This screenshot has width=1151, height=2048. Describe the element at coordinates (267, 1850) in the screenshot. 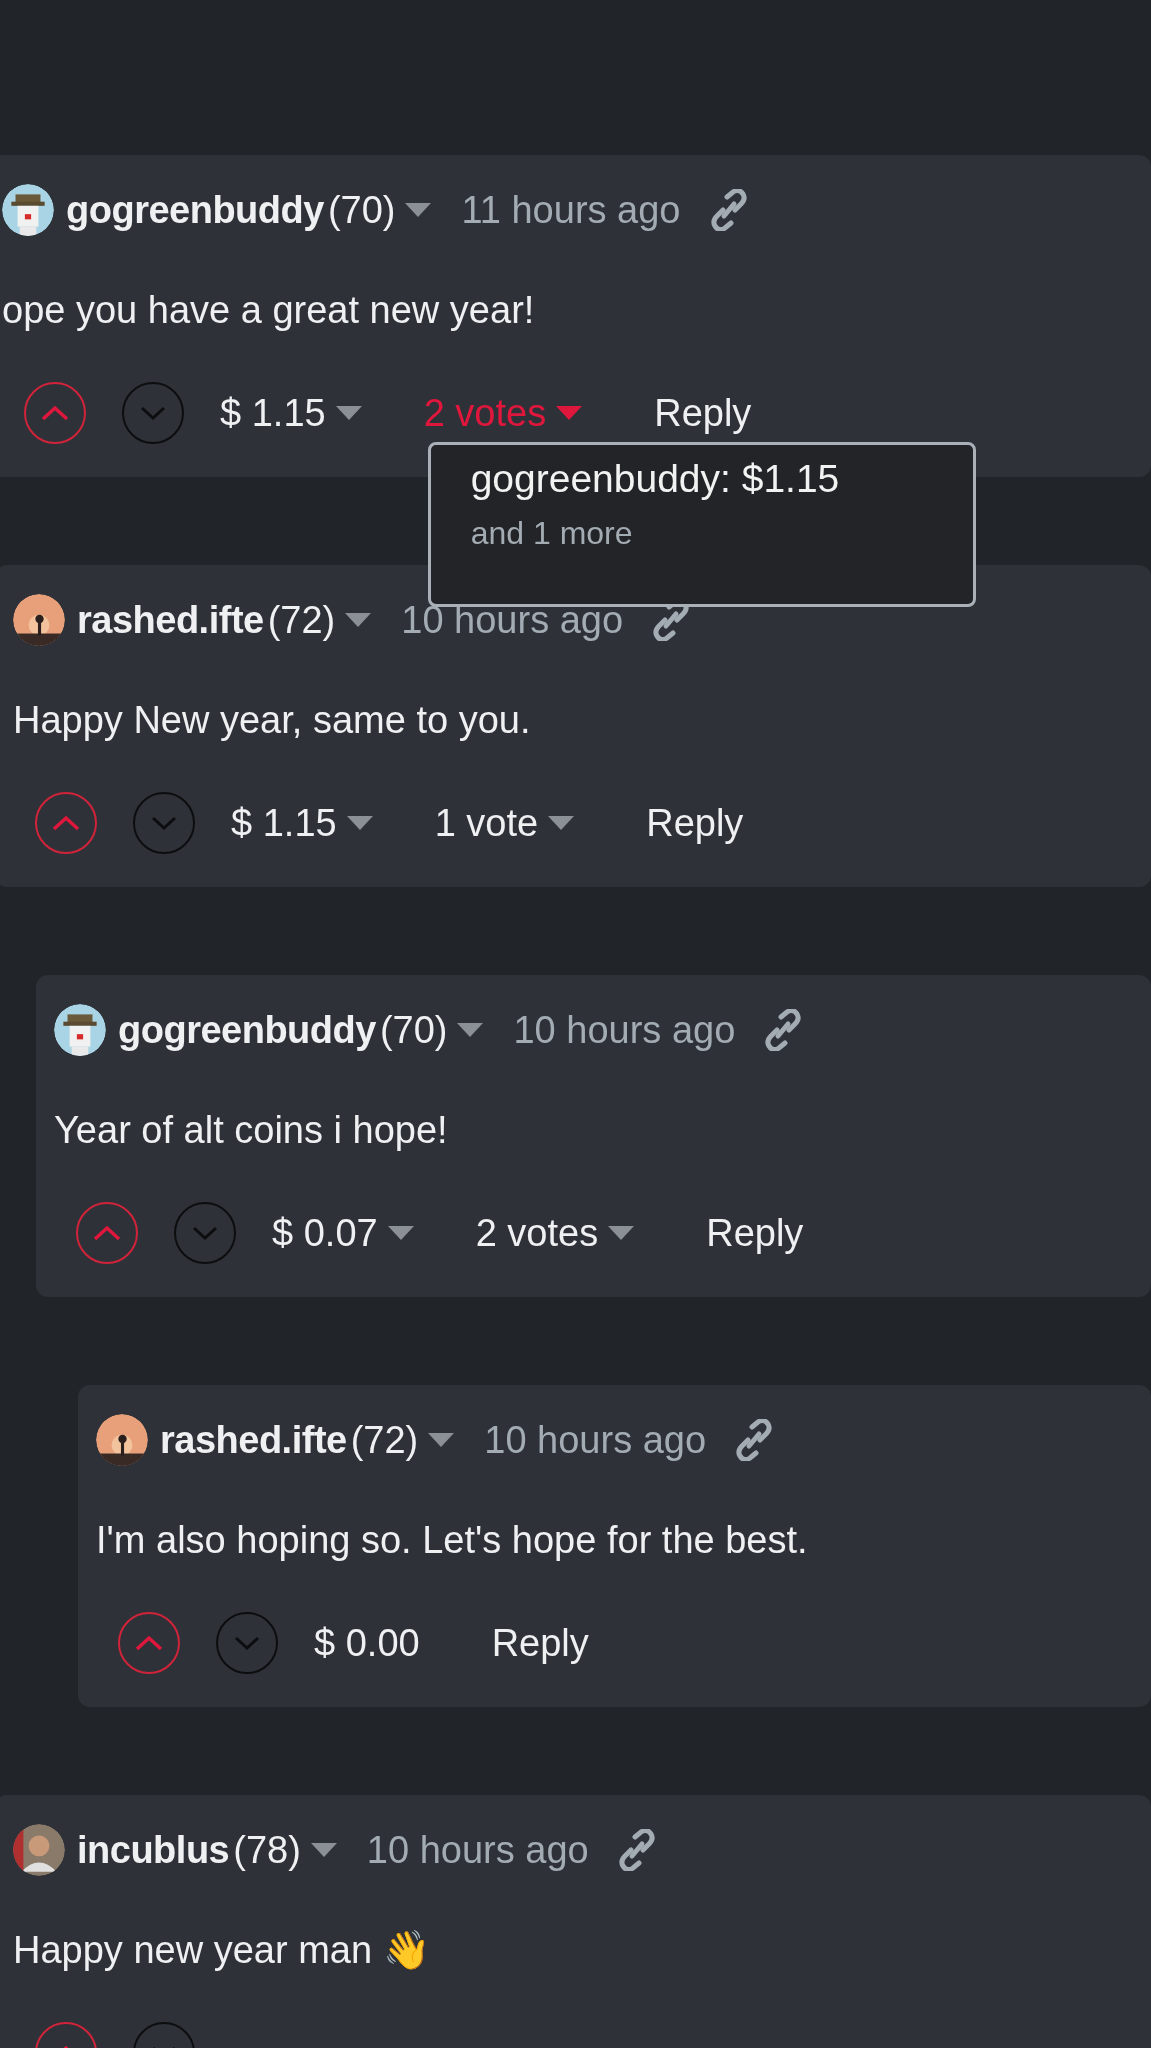

I see `reputation: (78)` at that location.